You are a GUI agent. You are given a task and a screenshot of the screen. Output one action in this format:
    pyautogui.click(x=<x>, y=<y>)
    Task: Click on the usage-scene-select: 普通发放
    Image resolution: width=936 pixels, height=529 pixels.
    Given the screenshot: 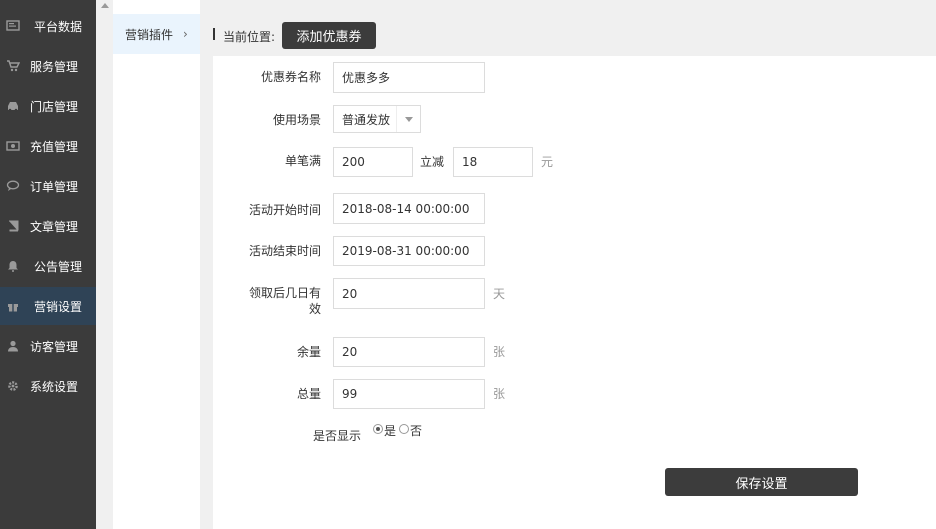 What is the action you would take?
    pyautogui.click(x=377, y=119)
    